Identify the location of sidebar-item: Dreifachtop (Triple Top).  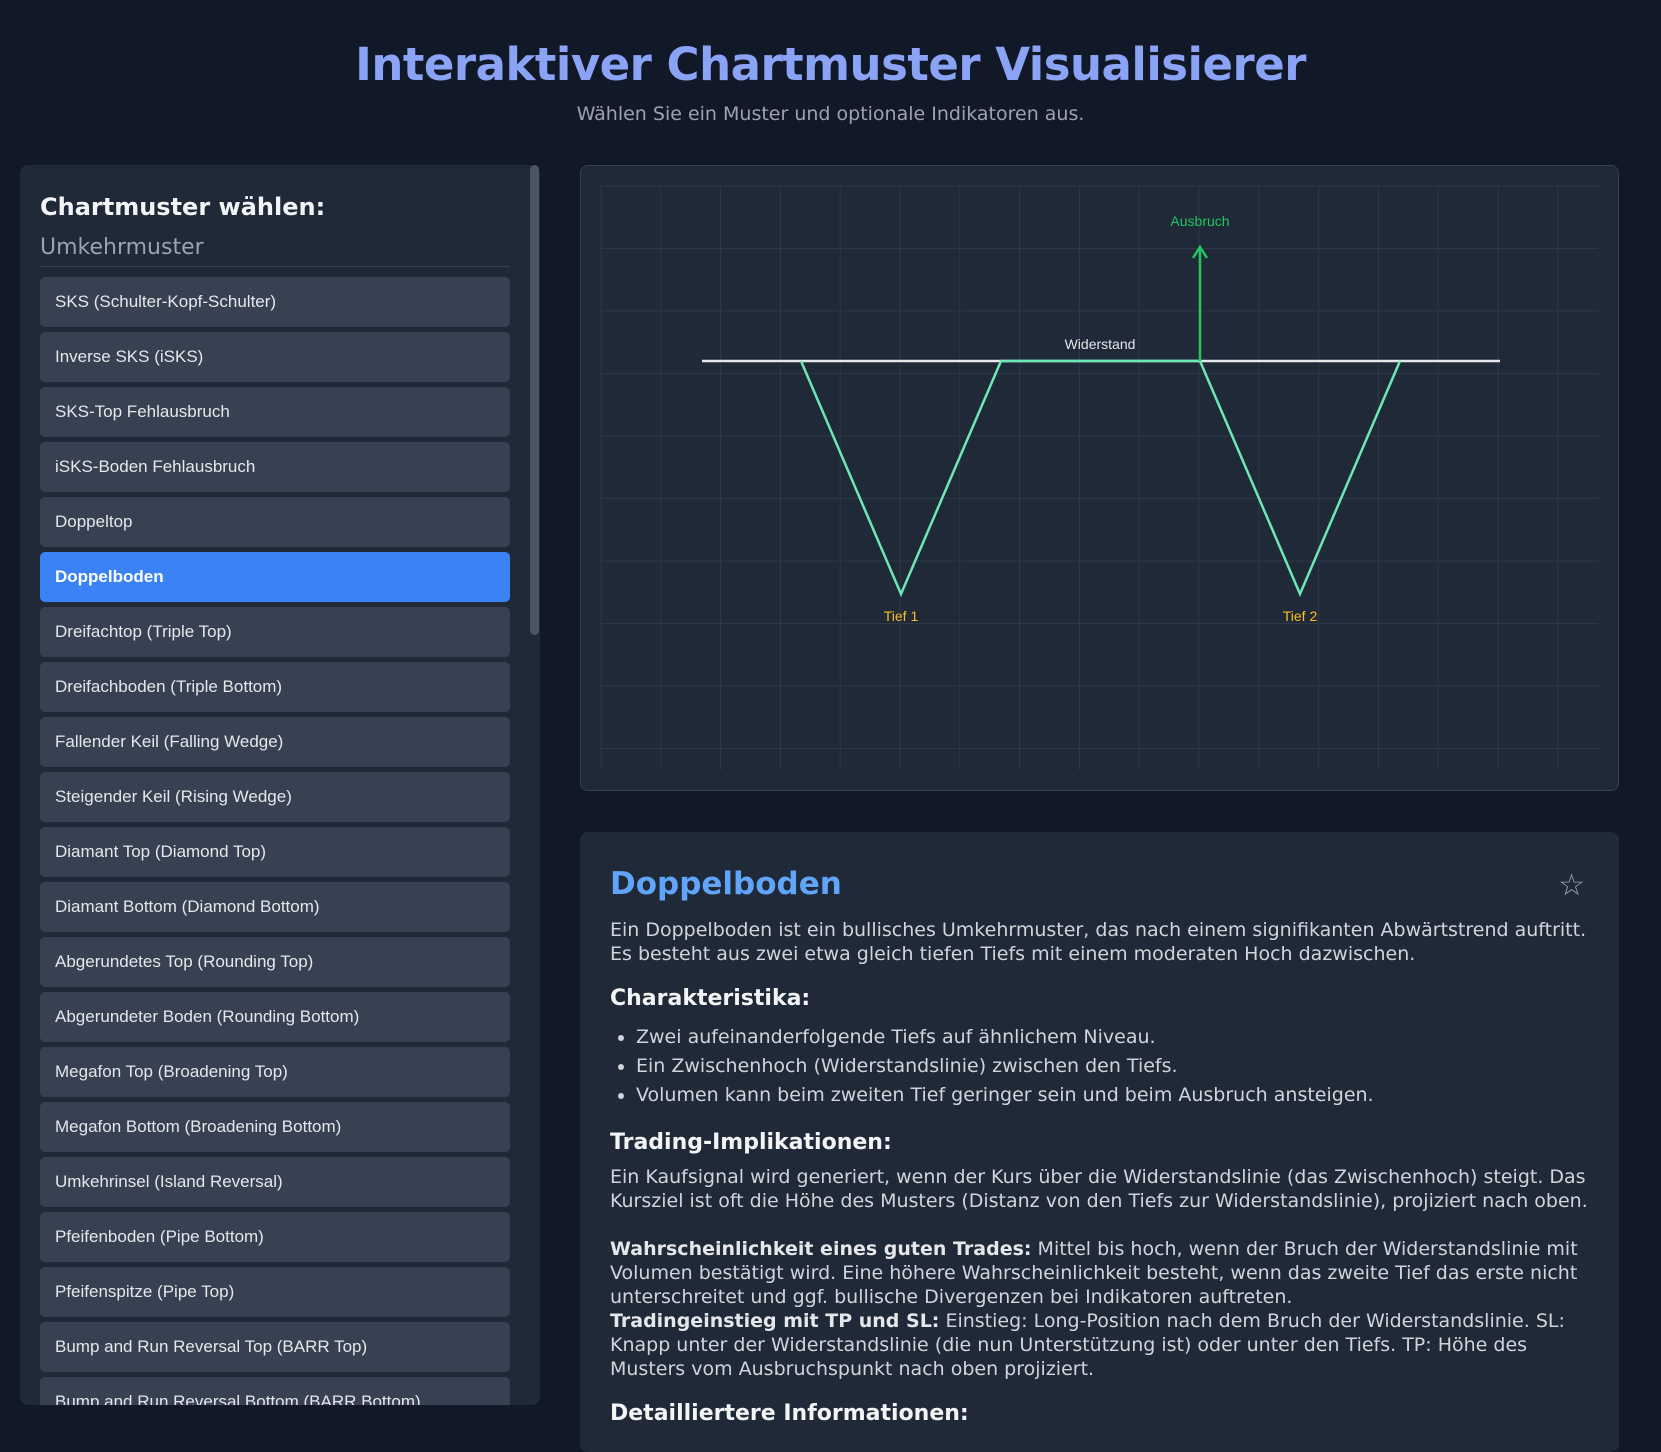
(275, 632).